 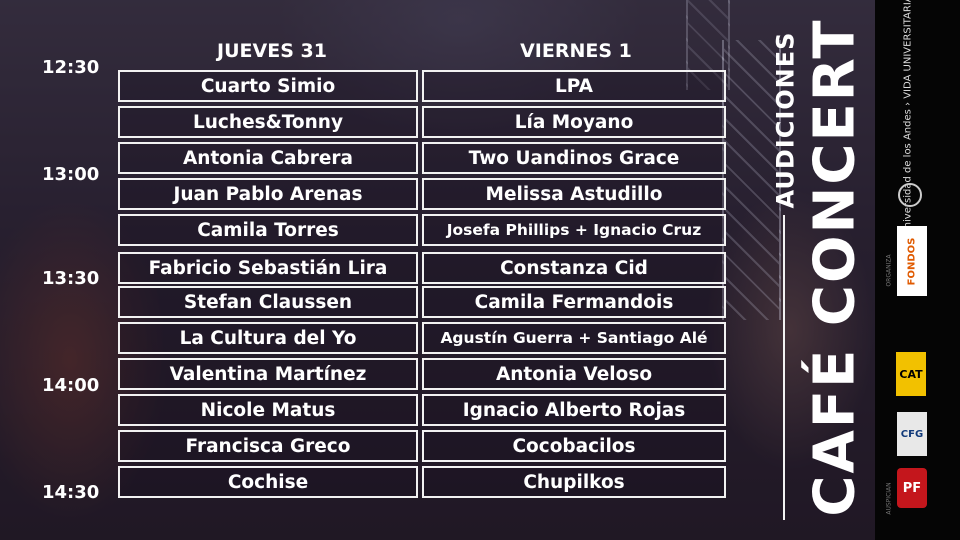 I want to click on fondos-logo: FONDOS, so click(x=912, y=261).